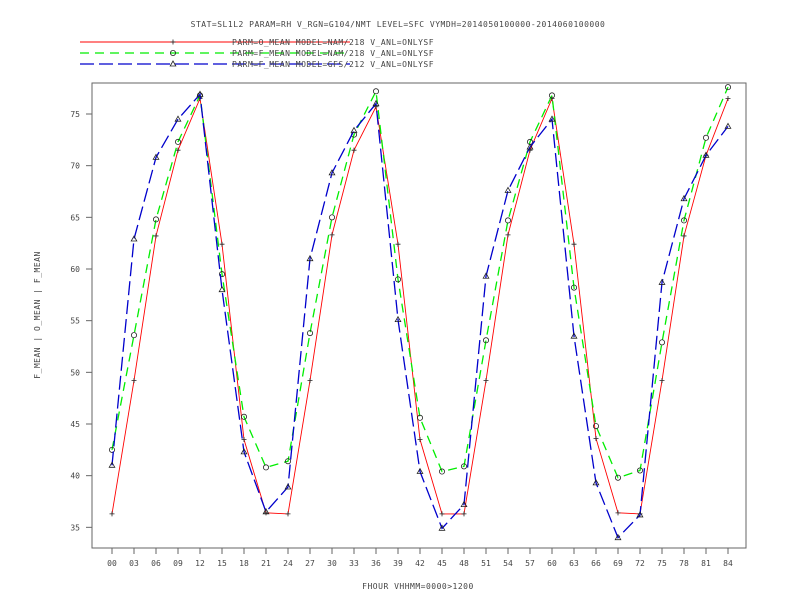  I want to click on x-tick-label: 36, so click(376, 563).